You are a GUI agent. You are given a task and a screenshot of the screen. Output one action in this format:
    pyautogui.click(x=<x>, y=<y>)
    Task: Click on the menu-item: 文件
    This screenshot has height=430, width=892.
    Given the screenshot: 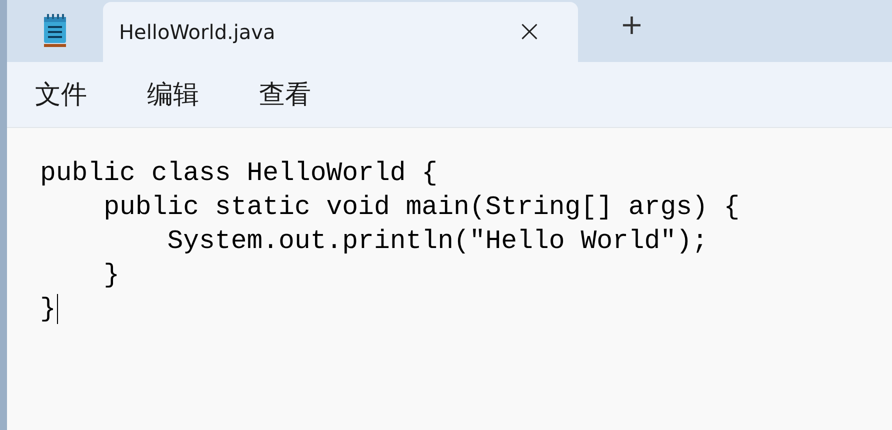 What is the action you would take?
    pyautogui.click(x=61, y=94)
    